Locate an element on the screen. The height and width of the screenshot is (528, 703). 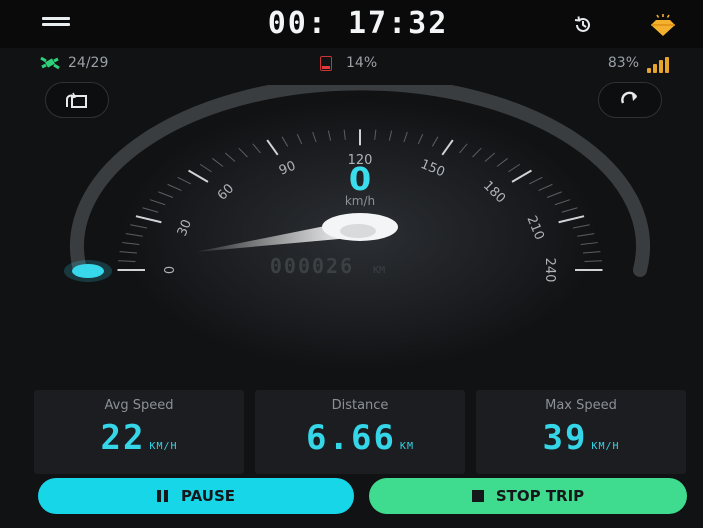
max-speed-label: Max Speed is located at coordinates (581, 405).